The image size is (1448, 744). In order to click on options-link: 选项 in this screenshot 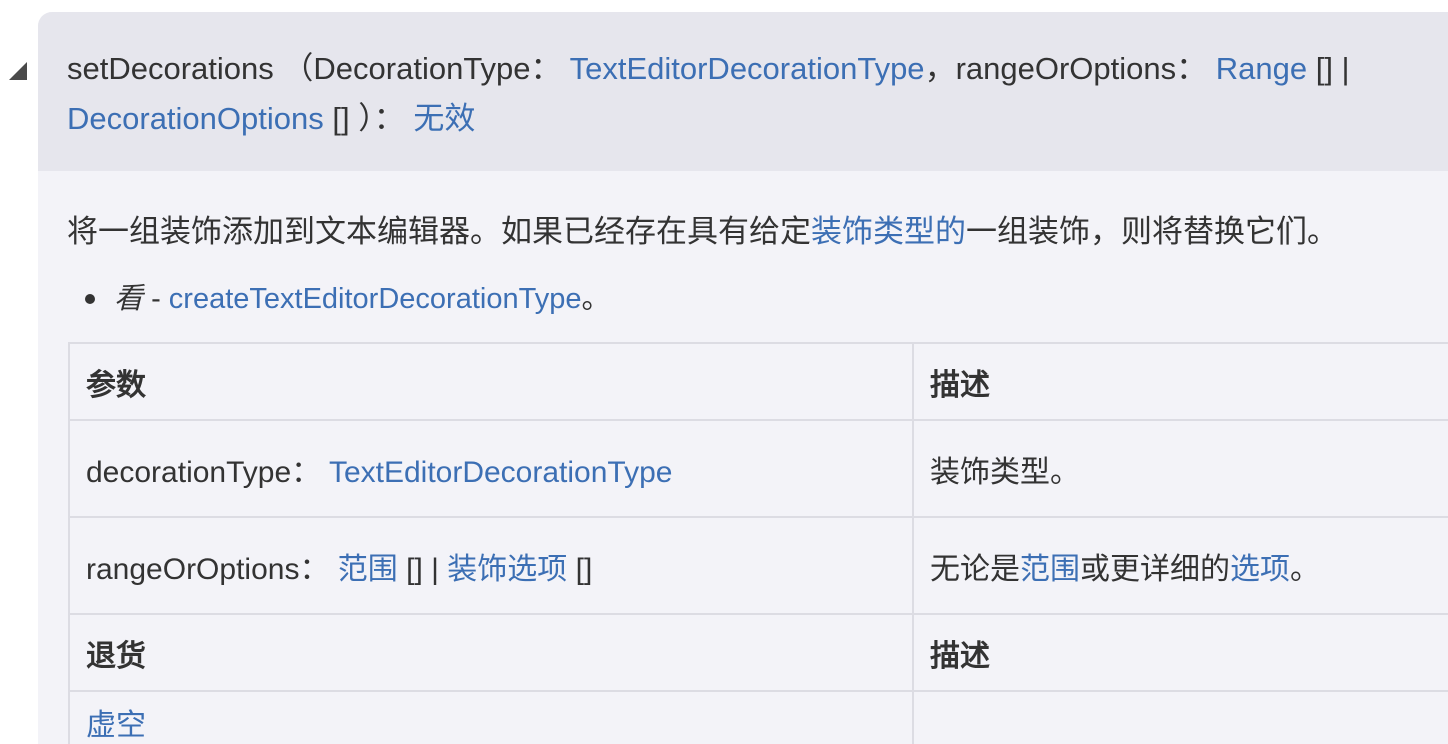, I will do `click(1260, 569)`.